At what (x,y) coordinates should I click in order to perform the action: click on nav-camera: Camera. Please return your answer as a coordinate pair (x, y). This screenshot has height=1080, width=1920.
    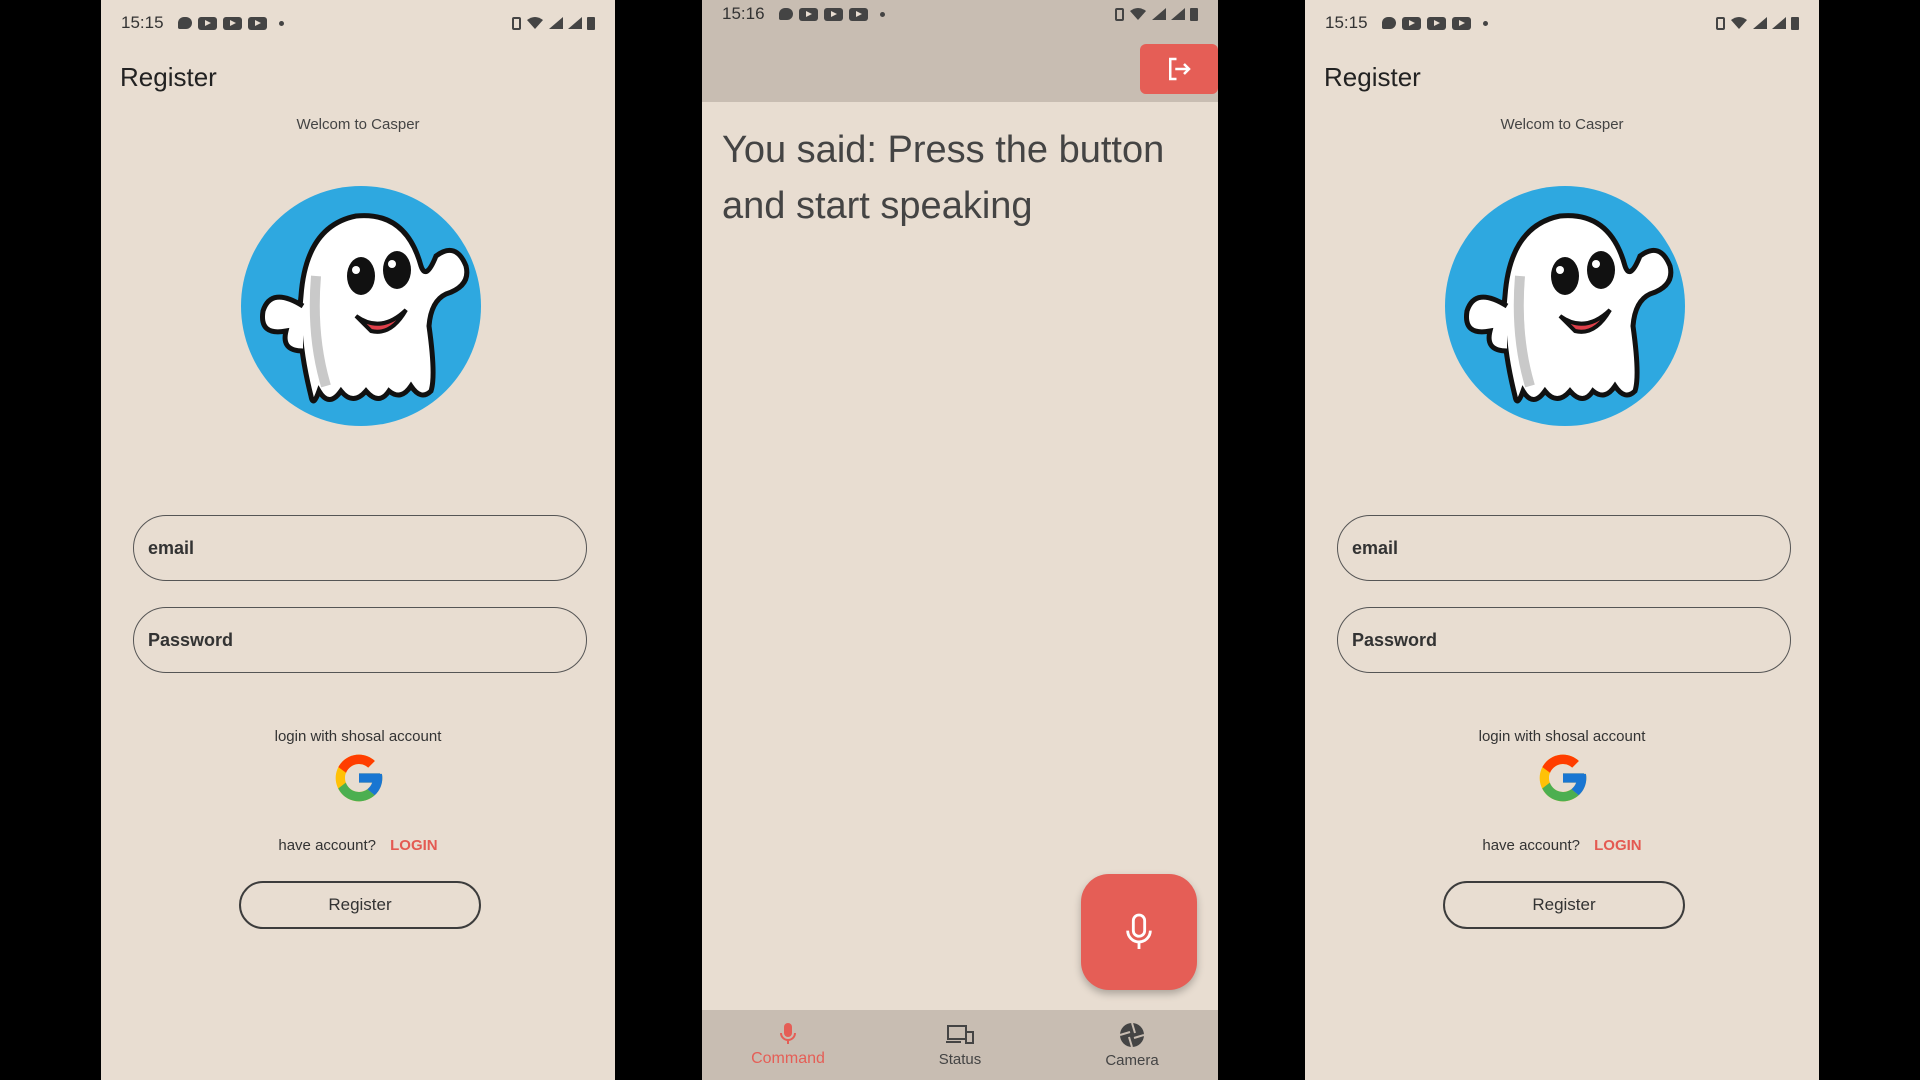
    Looking at the image, I should click on (1132, 1045).